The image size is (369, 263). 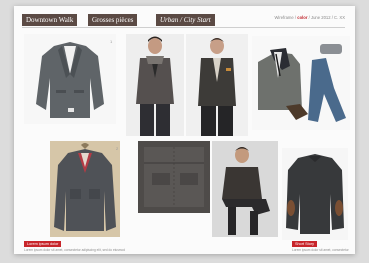 I want to click on jacket-back-image, so click(x=315, y=194).